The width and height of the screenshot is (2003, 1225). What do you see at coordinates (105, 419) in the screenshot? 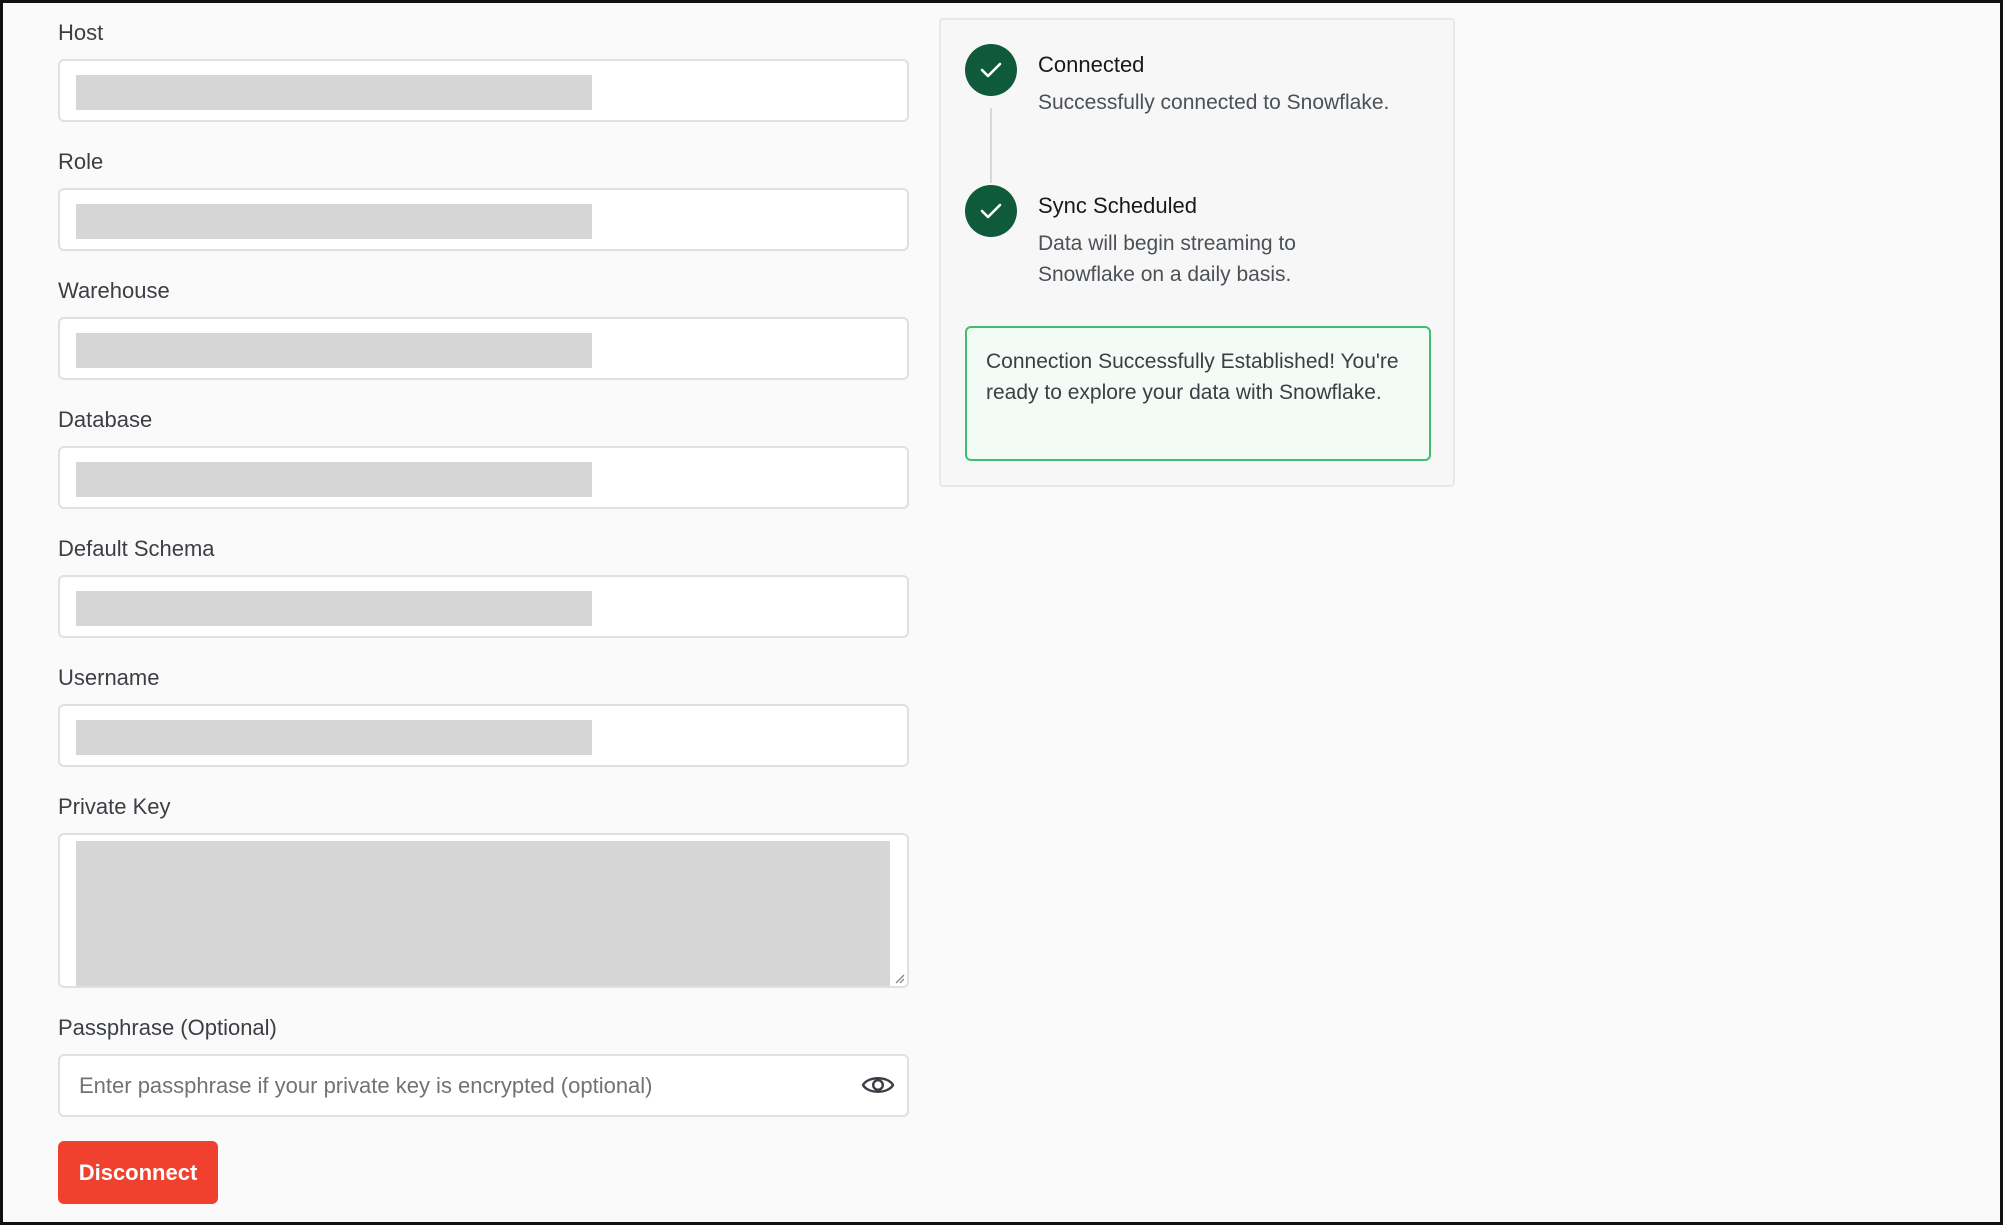
I see `database-label: Database` at bounding box center [105, 419].